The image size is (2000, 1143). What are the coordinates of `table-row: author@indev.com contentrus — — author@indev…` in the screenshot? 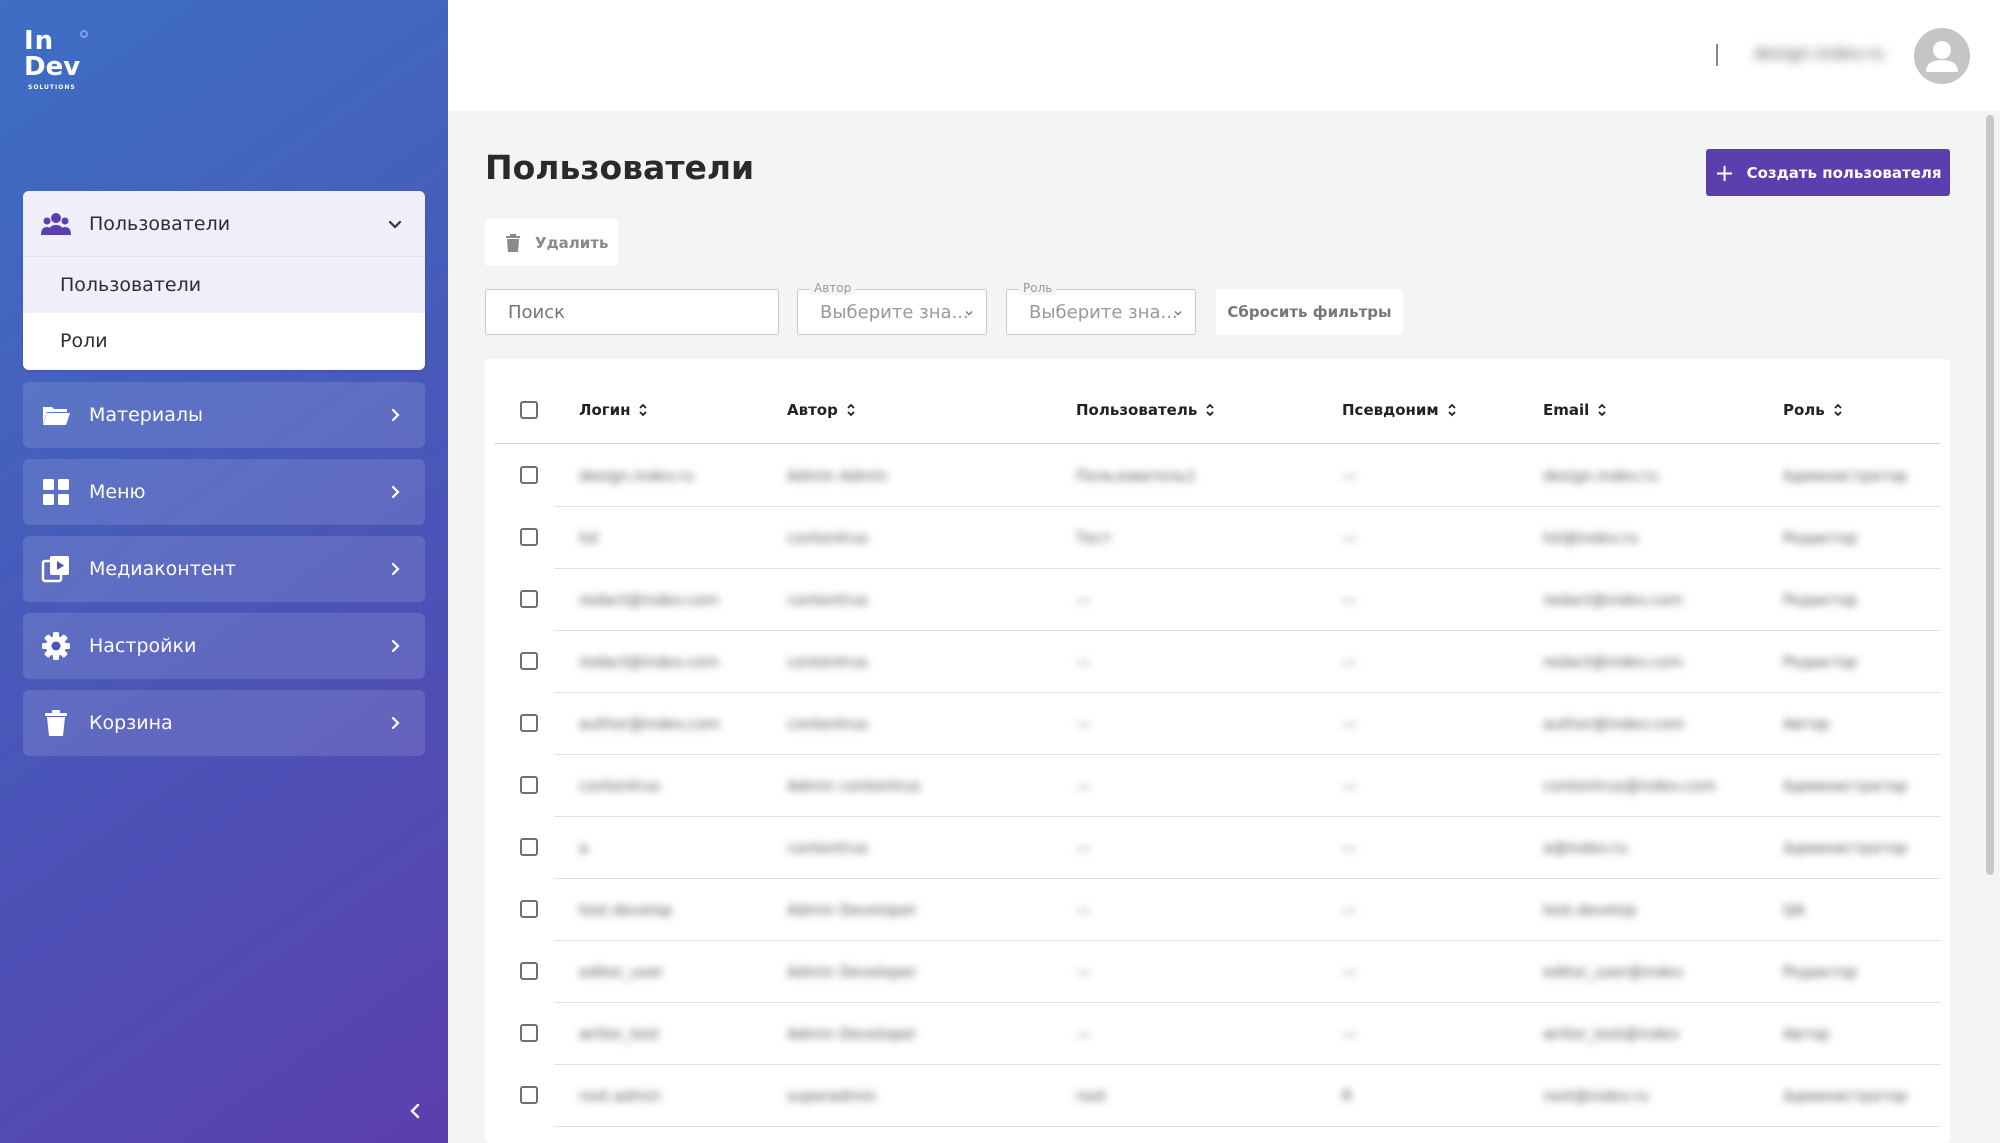 It's located at (1217, 724).